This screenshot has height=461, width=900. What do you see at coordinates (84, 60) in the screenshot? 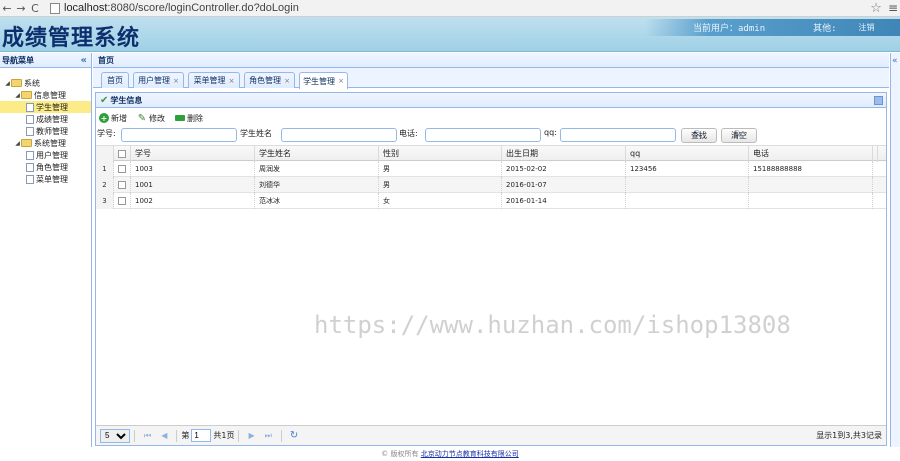
I see `collapse-left-icon: «` at bounding box center [84, 60].